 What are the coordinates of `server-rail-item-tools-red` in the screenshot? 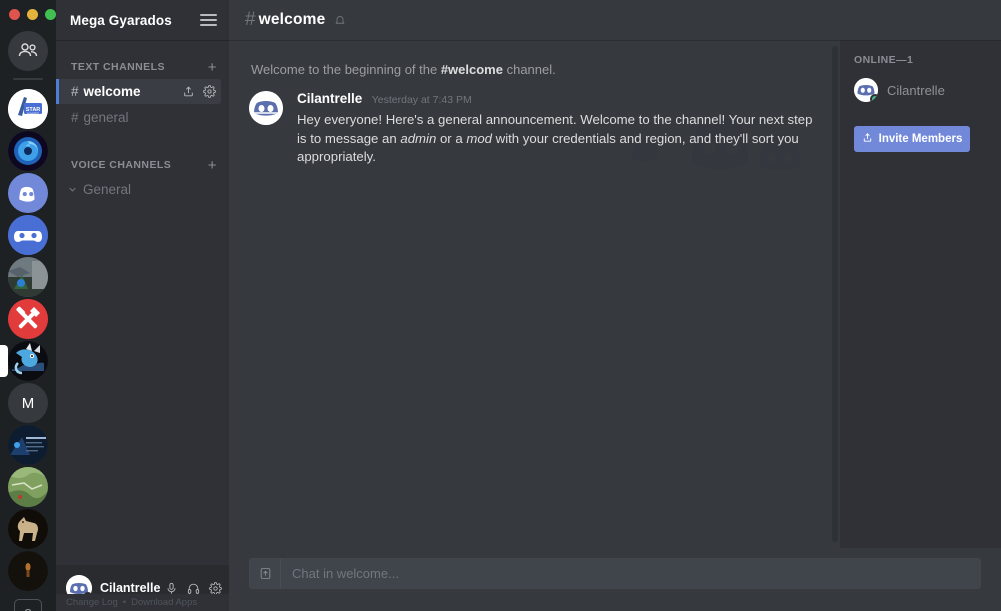 It's located at (28, 319).